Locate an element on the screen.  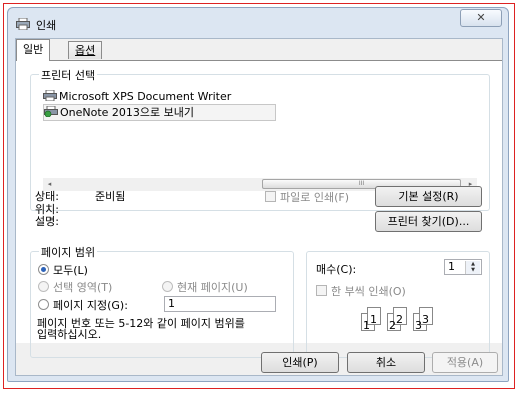
print-button-label: 인쇄(P) is located at coordinates (300, 362).